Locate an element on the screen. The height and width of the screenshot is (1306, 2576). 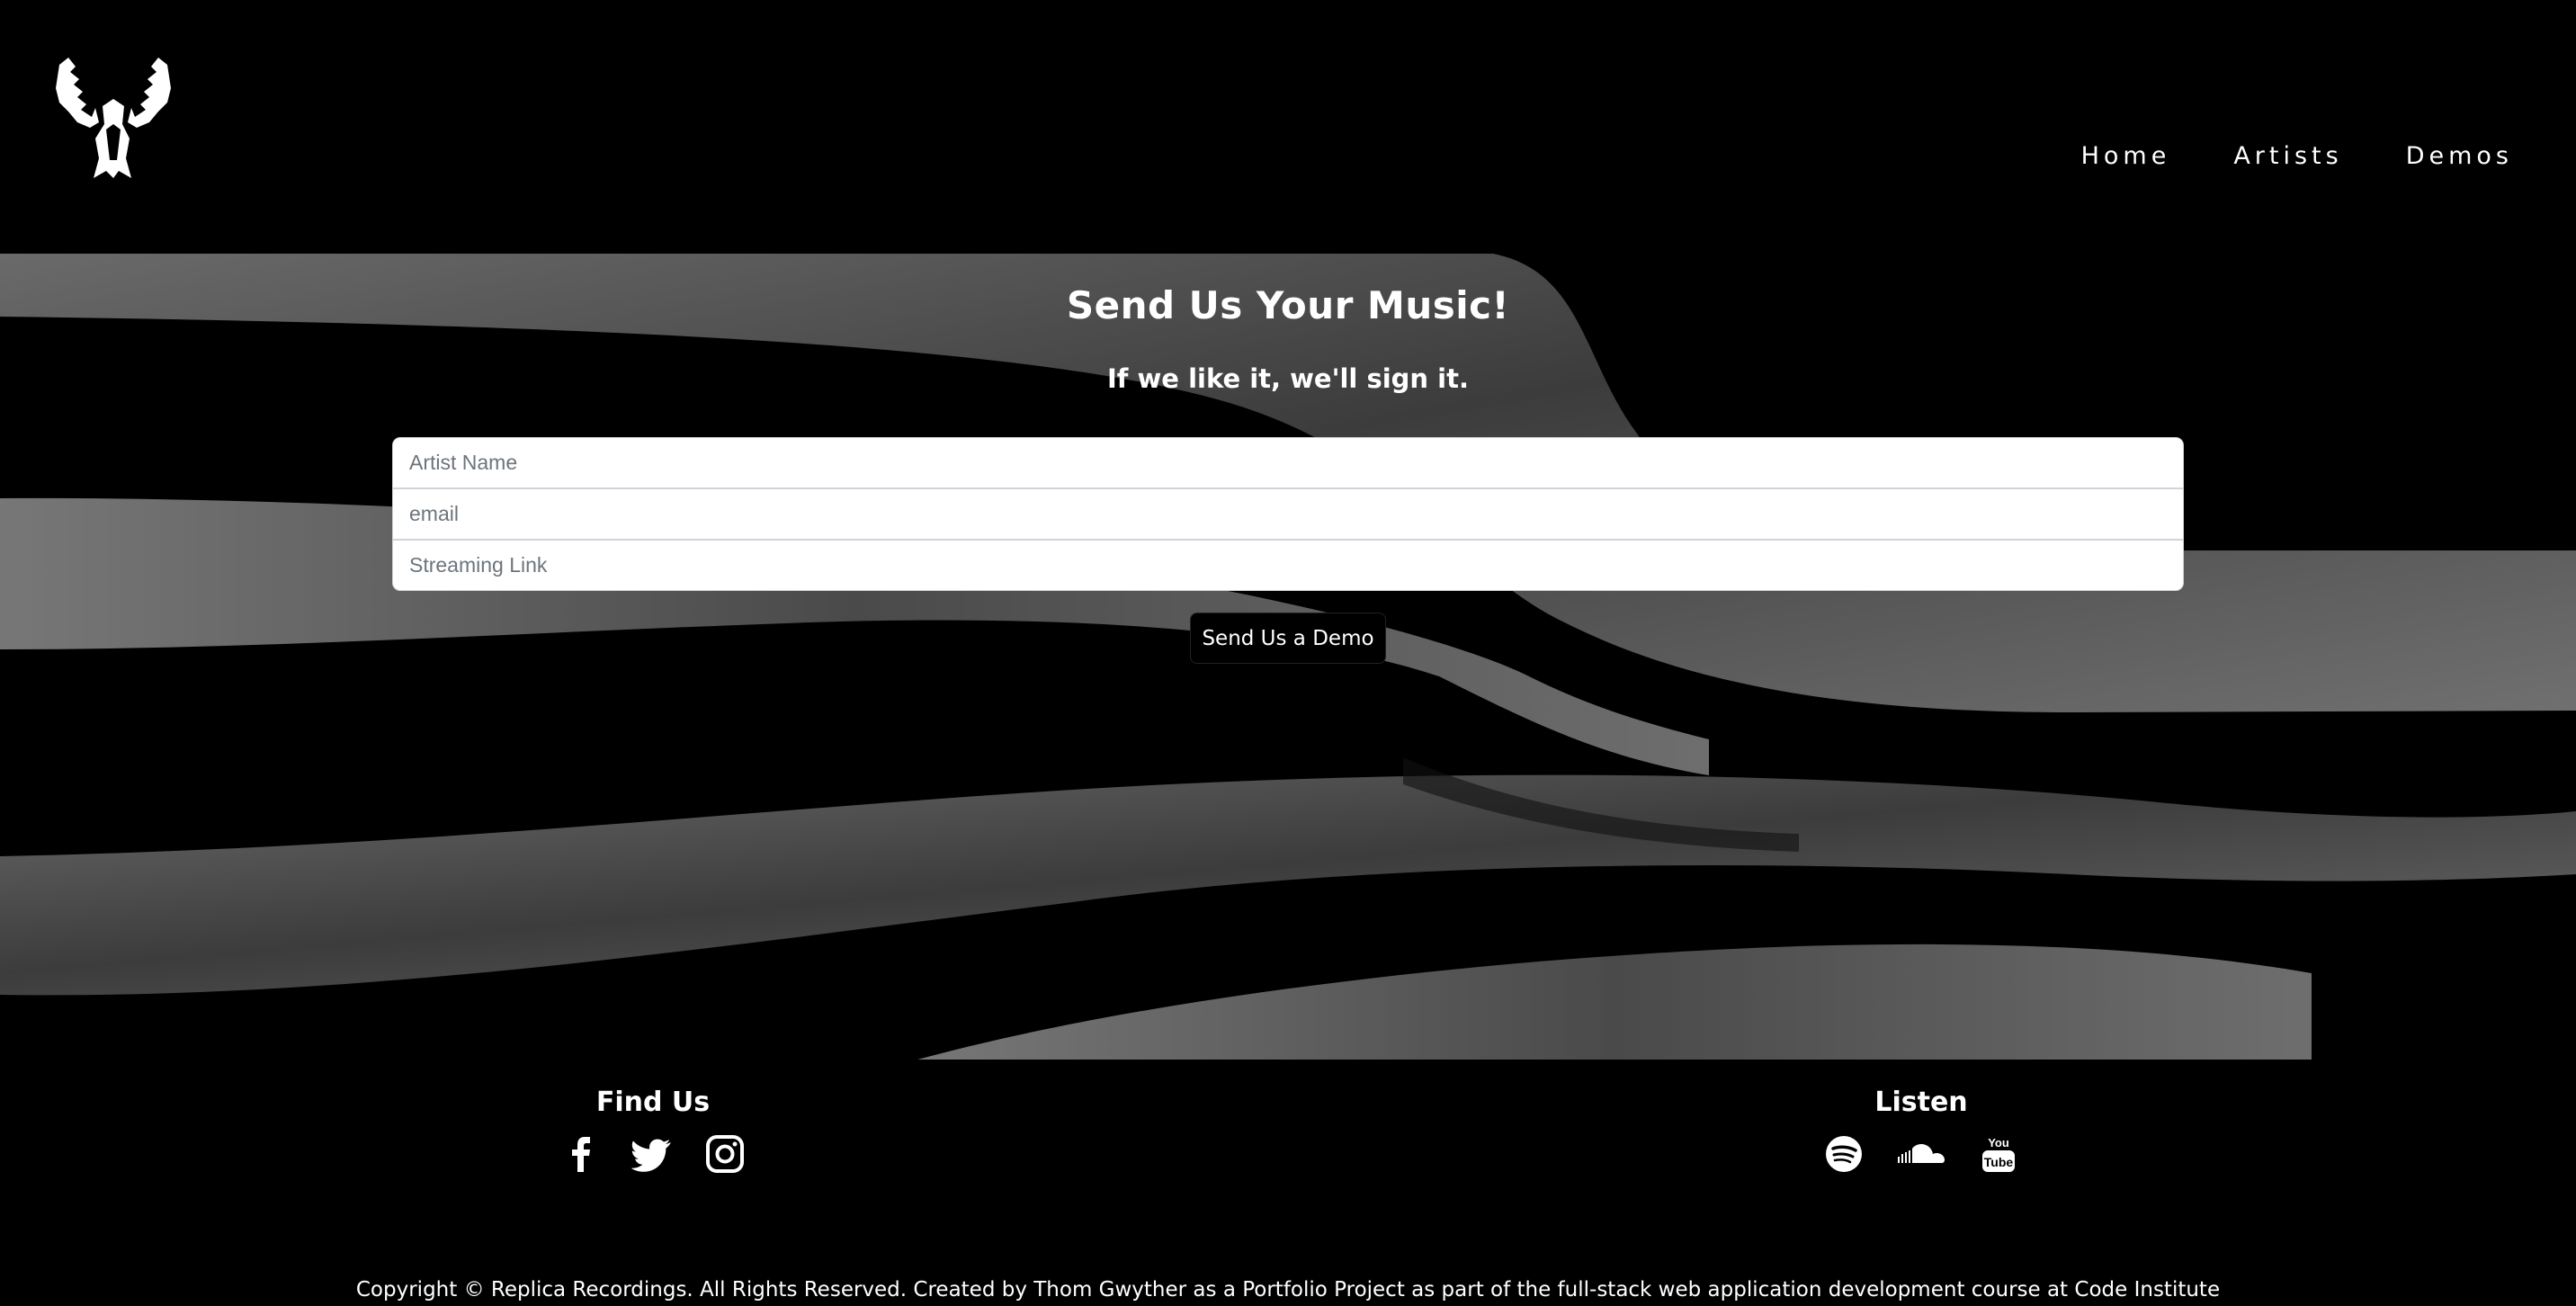
facebook-icon is located at coordinates (581, 1154).